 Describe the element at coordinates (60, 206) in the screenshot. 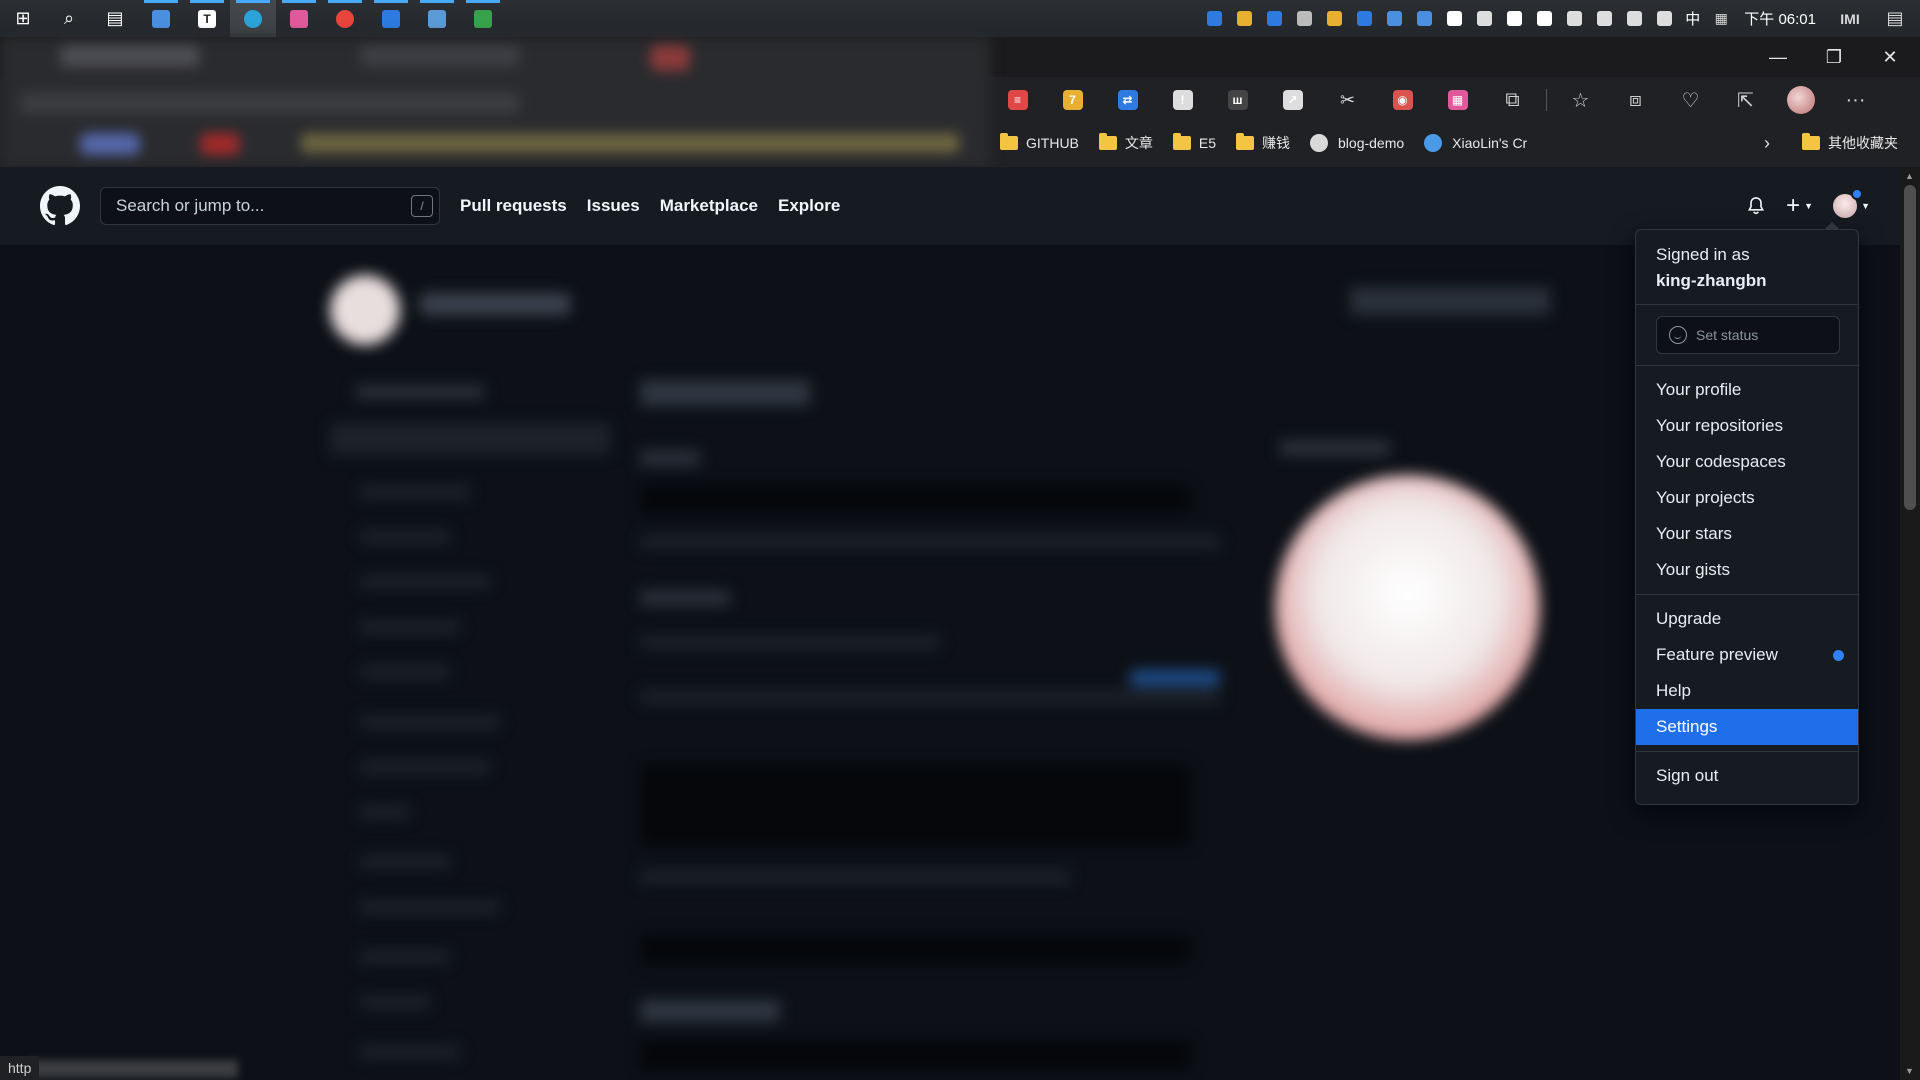

I see `github-logo-icon` at that location.